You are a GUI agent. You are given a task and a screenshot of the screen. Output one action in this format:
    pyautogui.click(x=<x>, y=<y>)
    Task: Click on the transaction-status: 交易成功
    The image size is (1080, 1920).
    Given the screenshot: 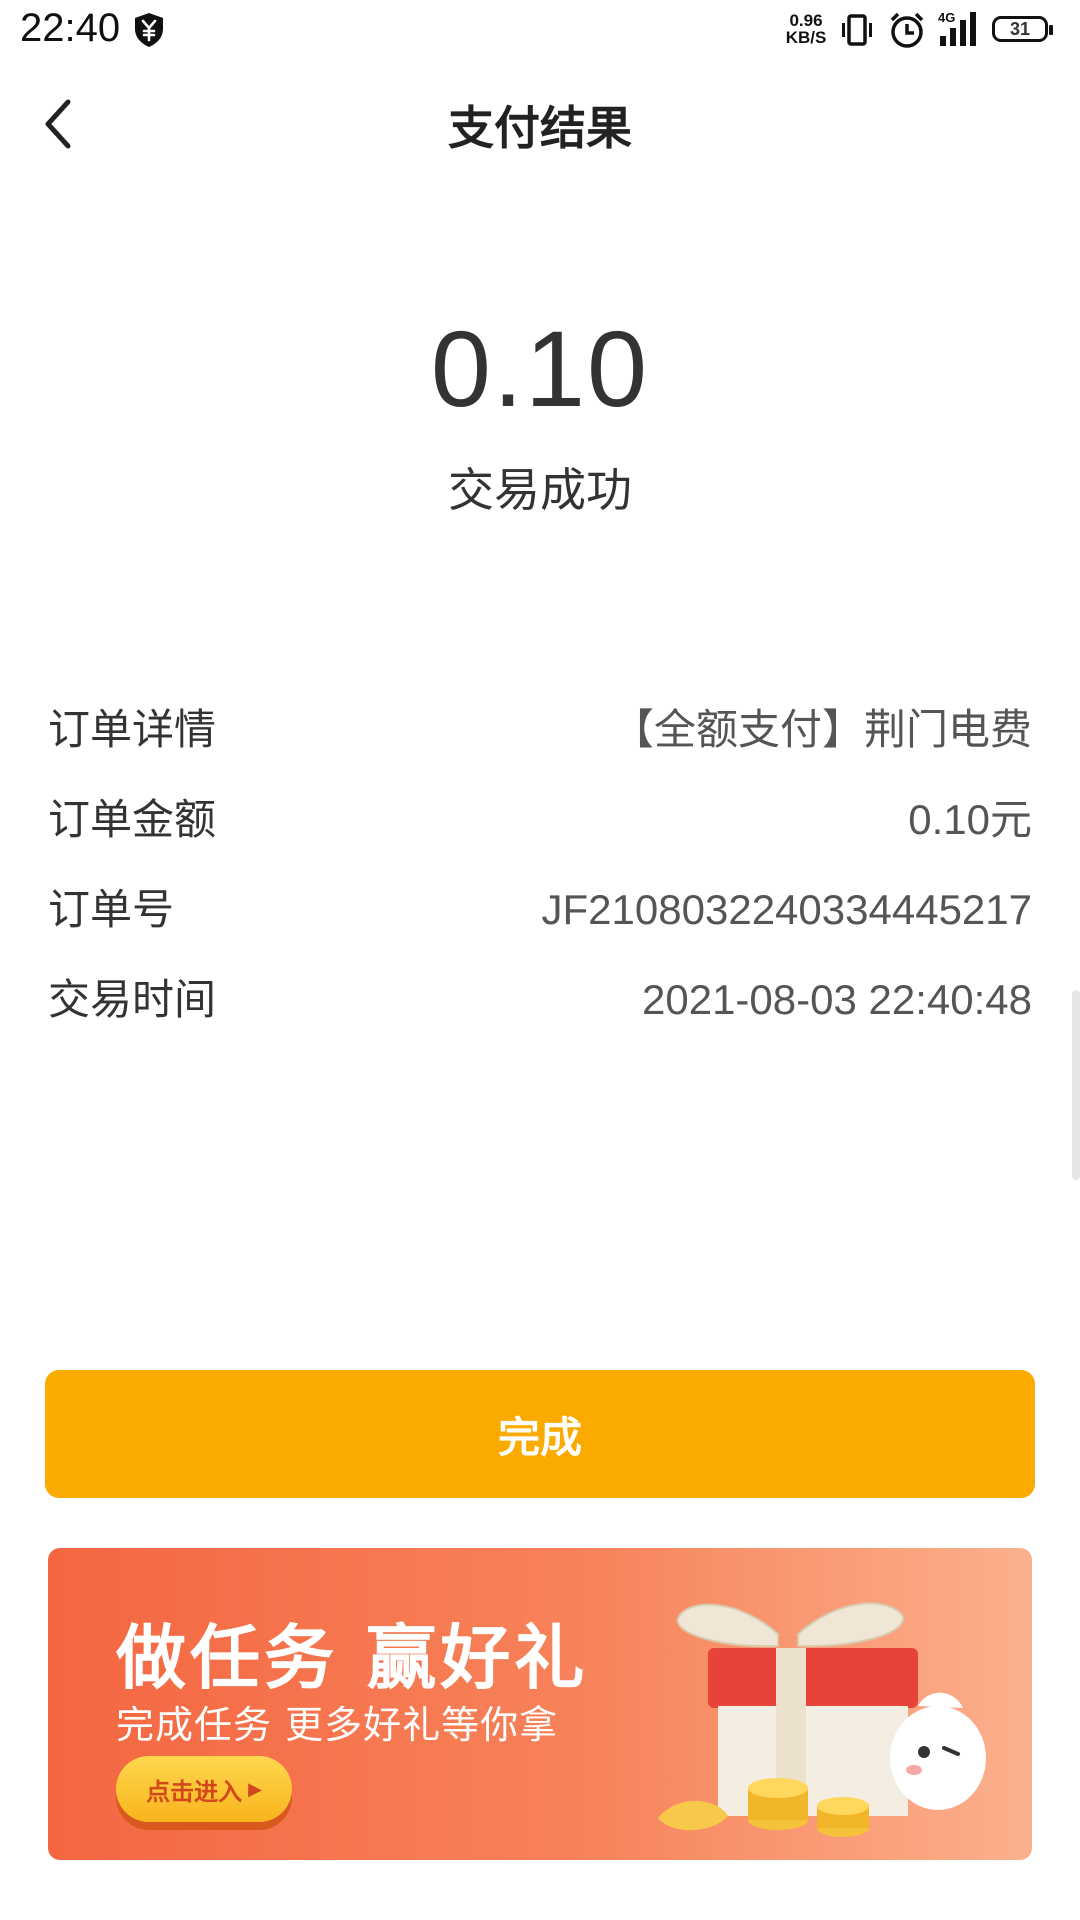 What is the action you would take?
    pyautogui.click(x=540, y=490)
    